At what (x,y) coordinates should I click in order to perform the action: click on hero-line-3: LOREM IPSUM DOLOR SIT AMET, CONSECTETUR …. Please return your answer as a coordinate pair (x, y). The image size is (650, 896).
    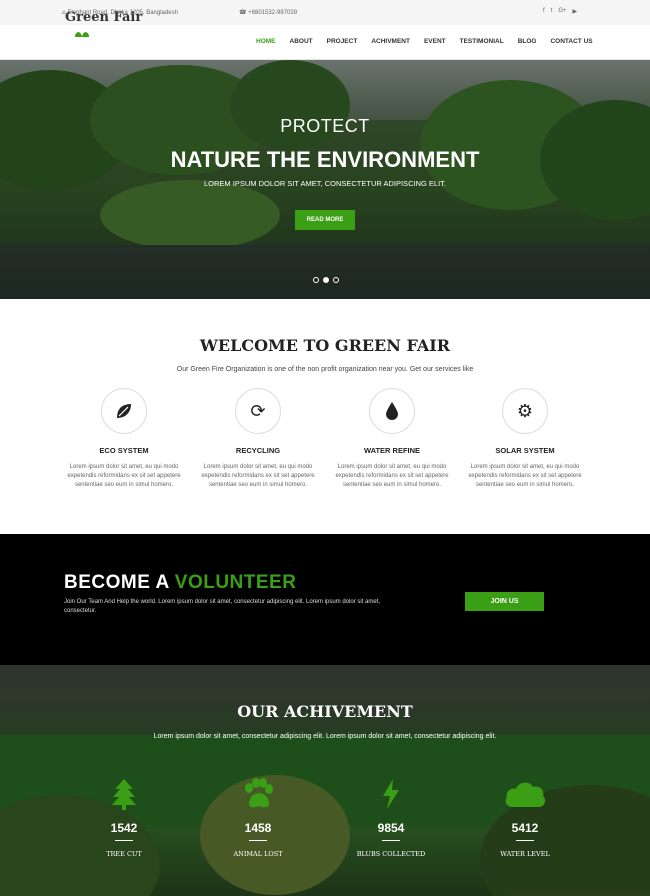
    Looking at the image, I should click on (325, 183).